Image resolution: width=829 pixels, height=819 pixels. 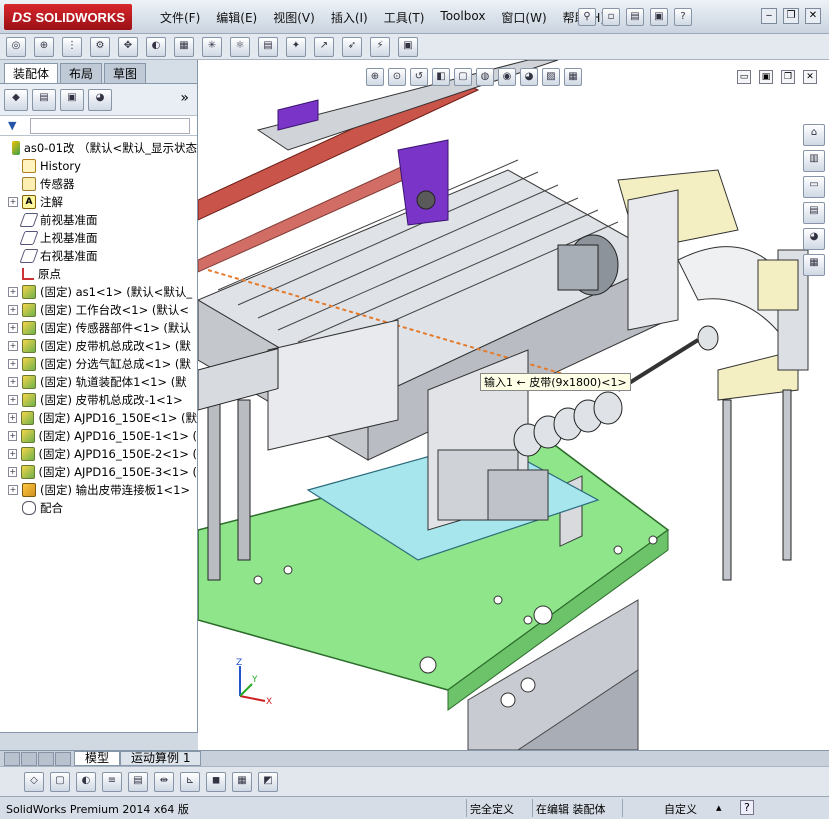 I want to click on dimension-icon: ⇹, so click(x=164, y=781).